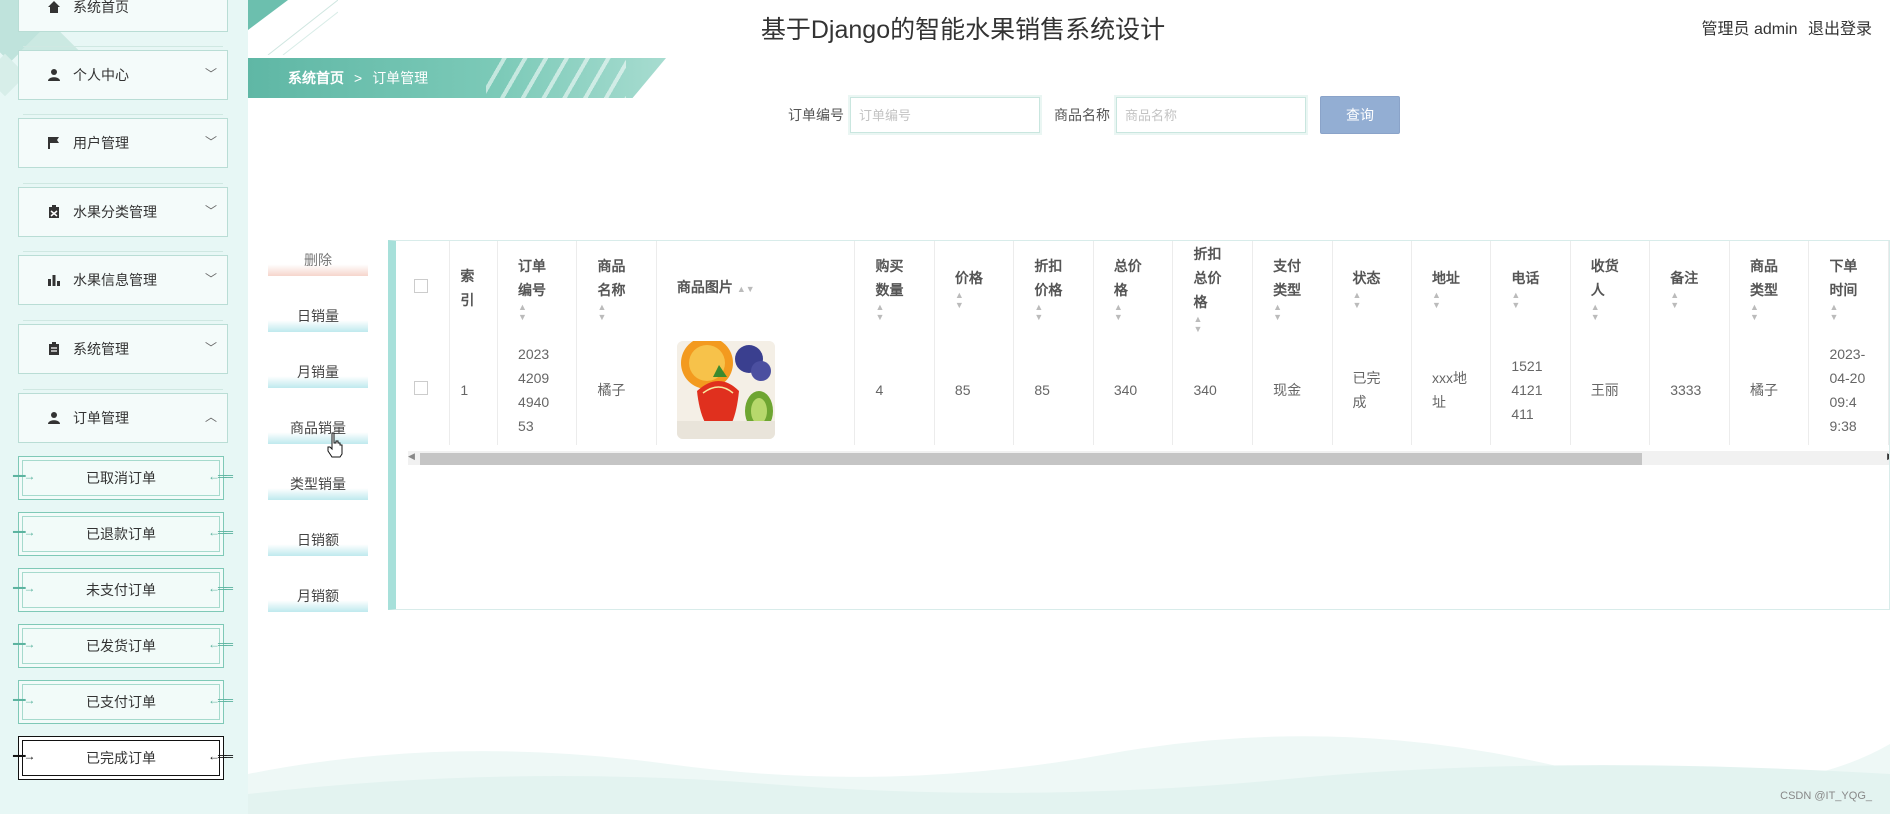 This screenshot has width=1890, height=814. I want to click on column-header: 商品名称 ▲ ▼, so click(616, 288).